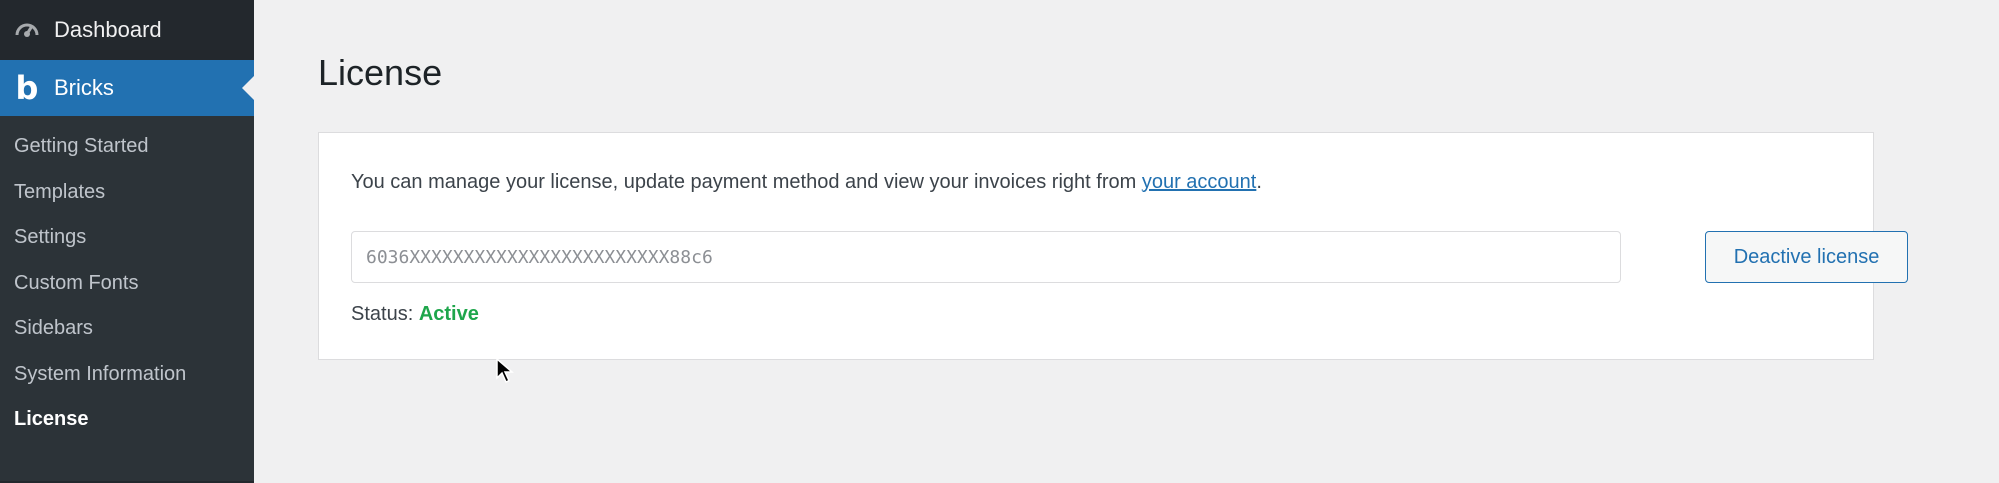 This screenshot has height=483, width=1999. What do you see at coordinates (1199, 182) in the screenshot?
I see `your-account-link: your account` at bounding box center [1199, 182].